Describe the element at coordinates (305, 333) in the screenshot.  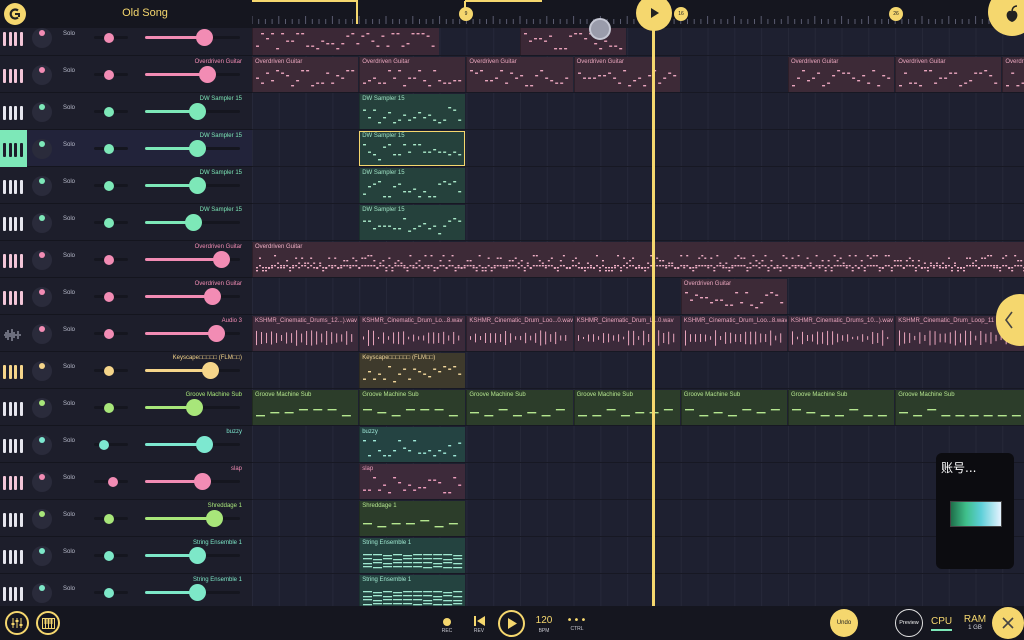
I see `audio-clip: KSHMR_Cinematic_Drums_12...).wav` at that location.